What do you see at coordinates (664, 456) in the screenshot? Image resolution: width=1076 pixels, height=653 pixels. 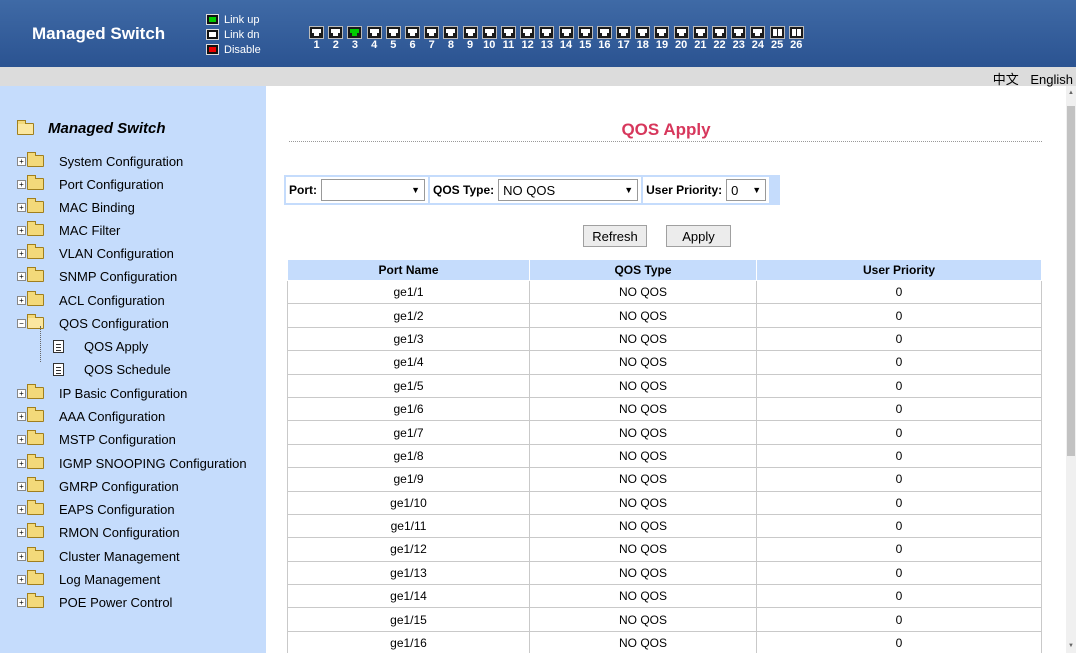 I see `table-row: ge1/8 NO QOS 0` at bounding box center [664, 456].